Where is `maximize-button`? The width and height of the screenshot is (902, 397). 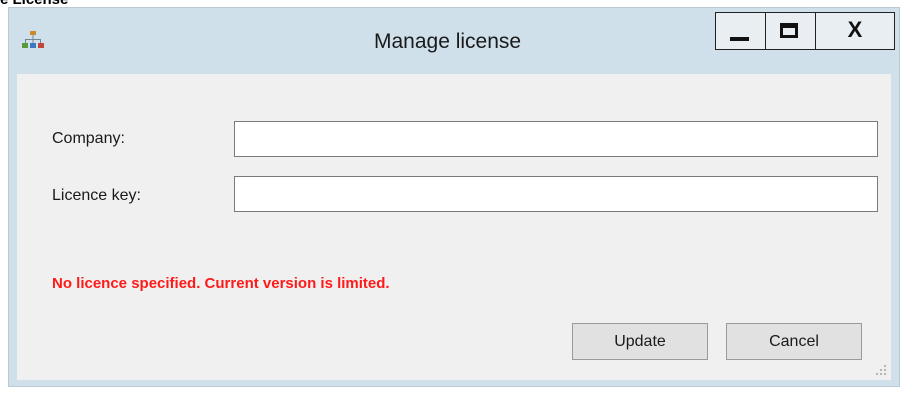
maximize-button is located at coordinates (791, 31).